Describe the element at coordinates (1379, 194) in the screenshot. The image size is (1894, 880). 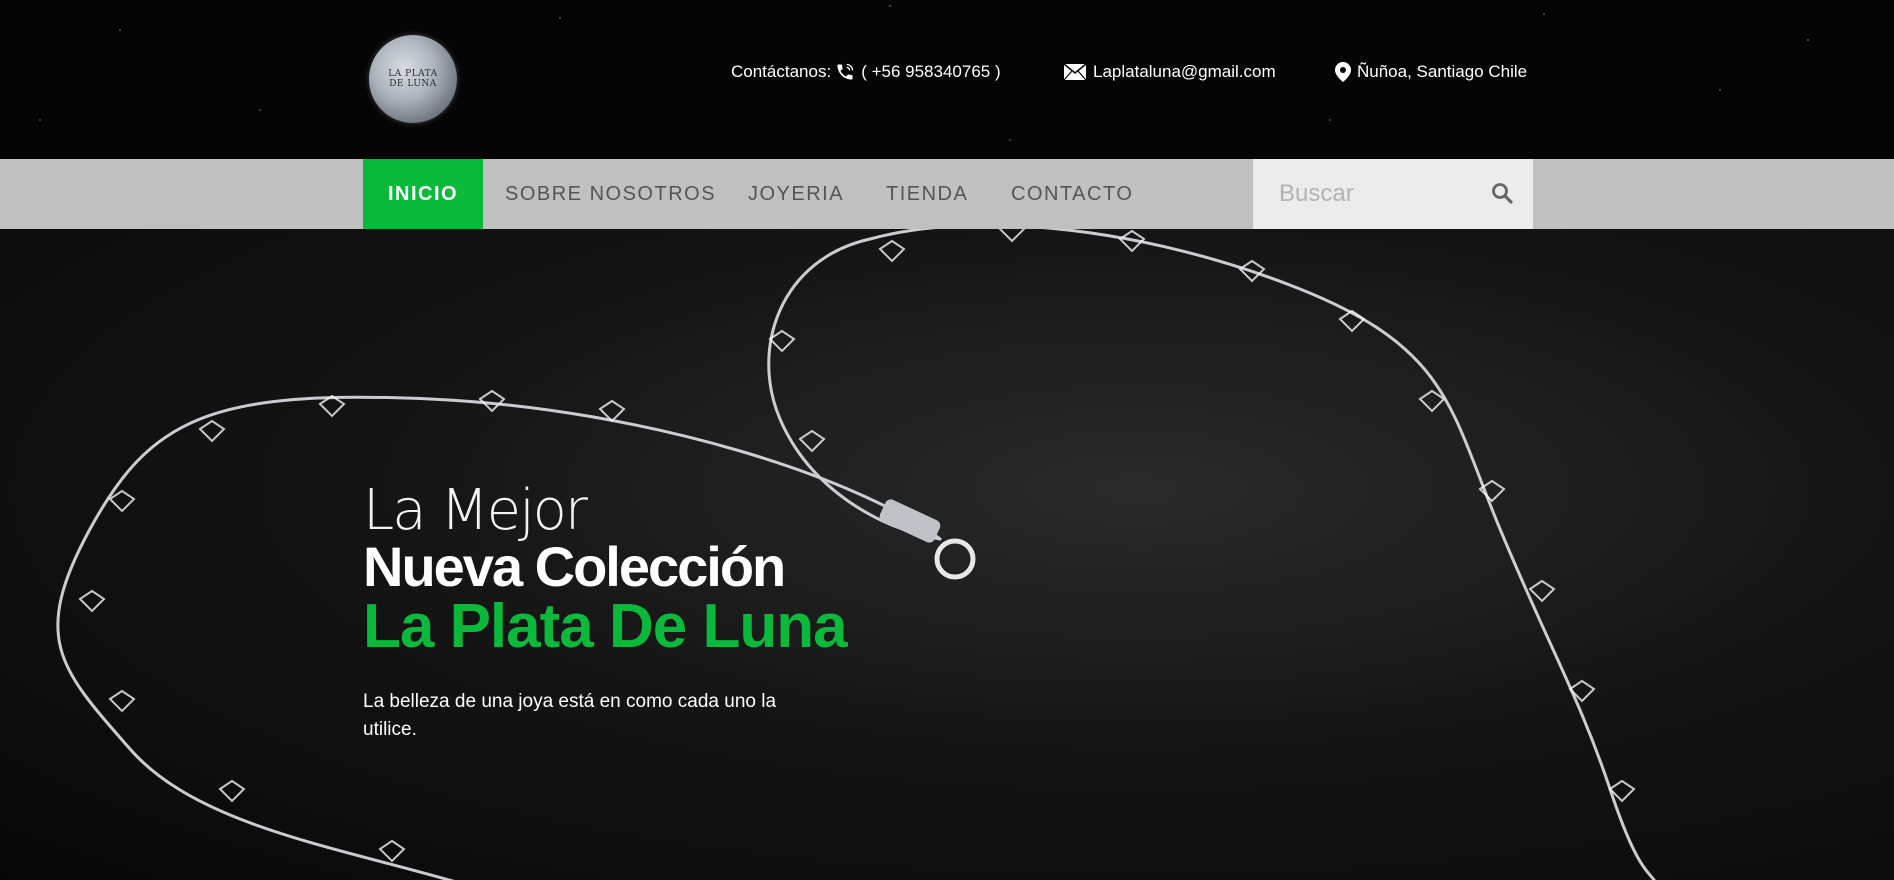
I see `search-input` at that location.